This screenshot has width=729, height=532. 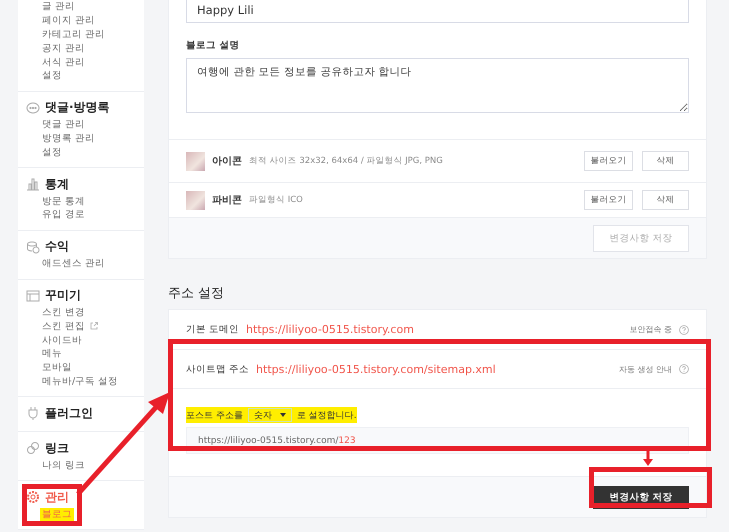 What do you see at coordinates (59, 7) in the screenshot?
I see `sidebar-item: 글 관리` at bounding box center [59, 7].